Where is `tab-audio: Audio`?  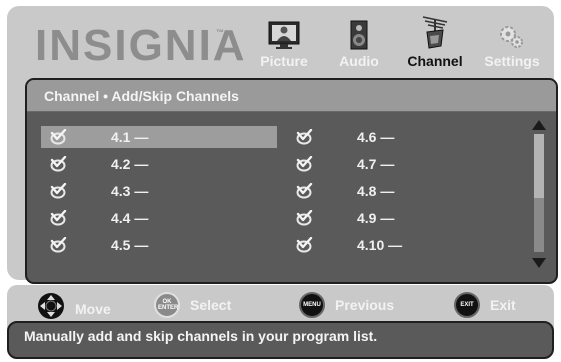 tab-audio: Audio is located at coordinates (359, 41).